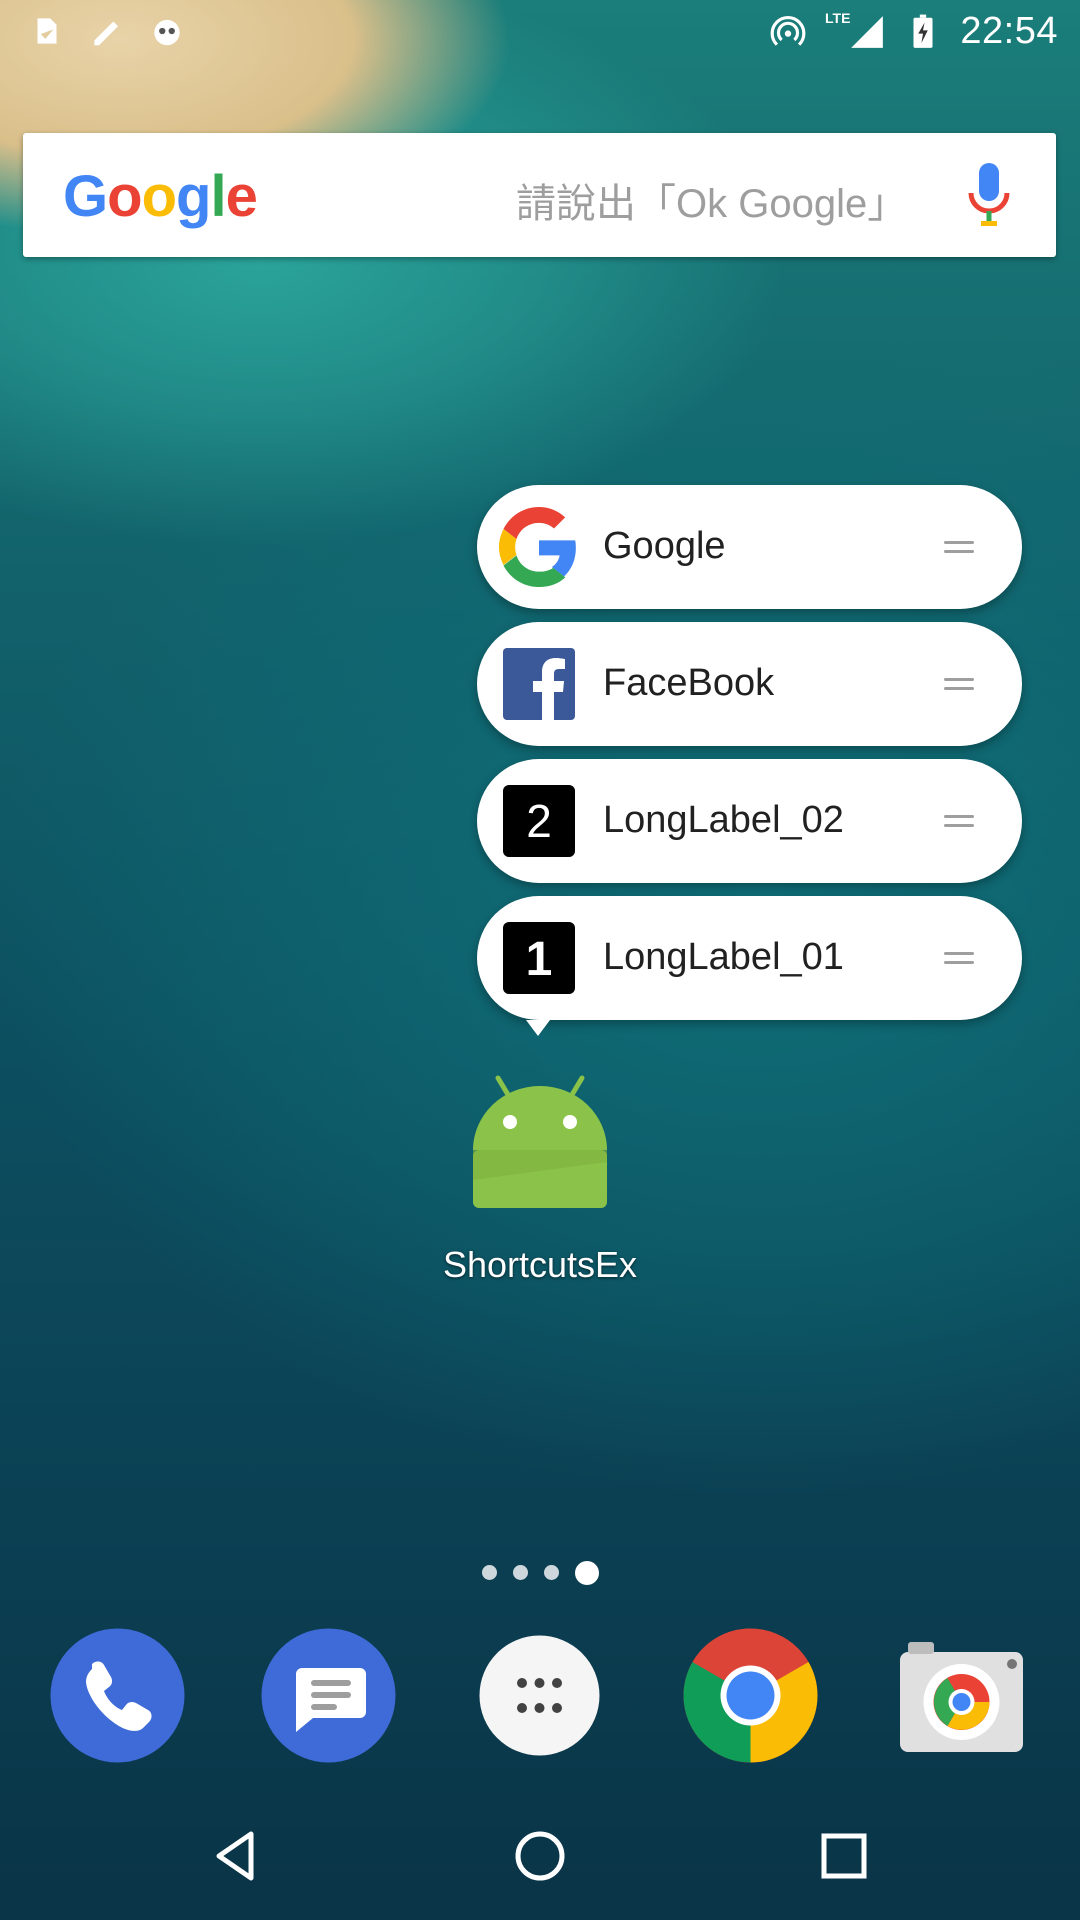 The width and height of the screenshot is (1080, 1920). Describe the element at coordinates (750, 1695) in the screenshot. I see `chrome-icon` at that location.